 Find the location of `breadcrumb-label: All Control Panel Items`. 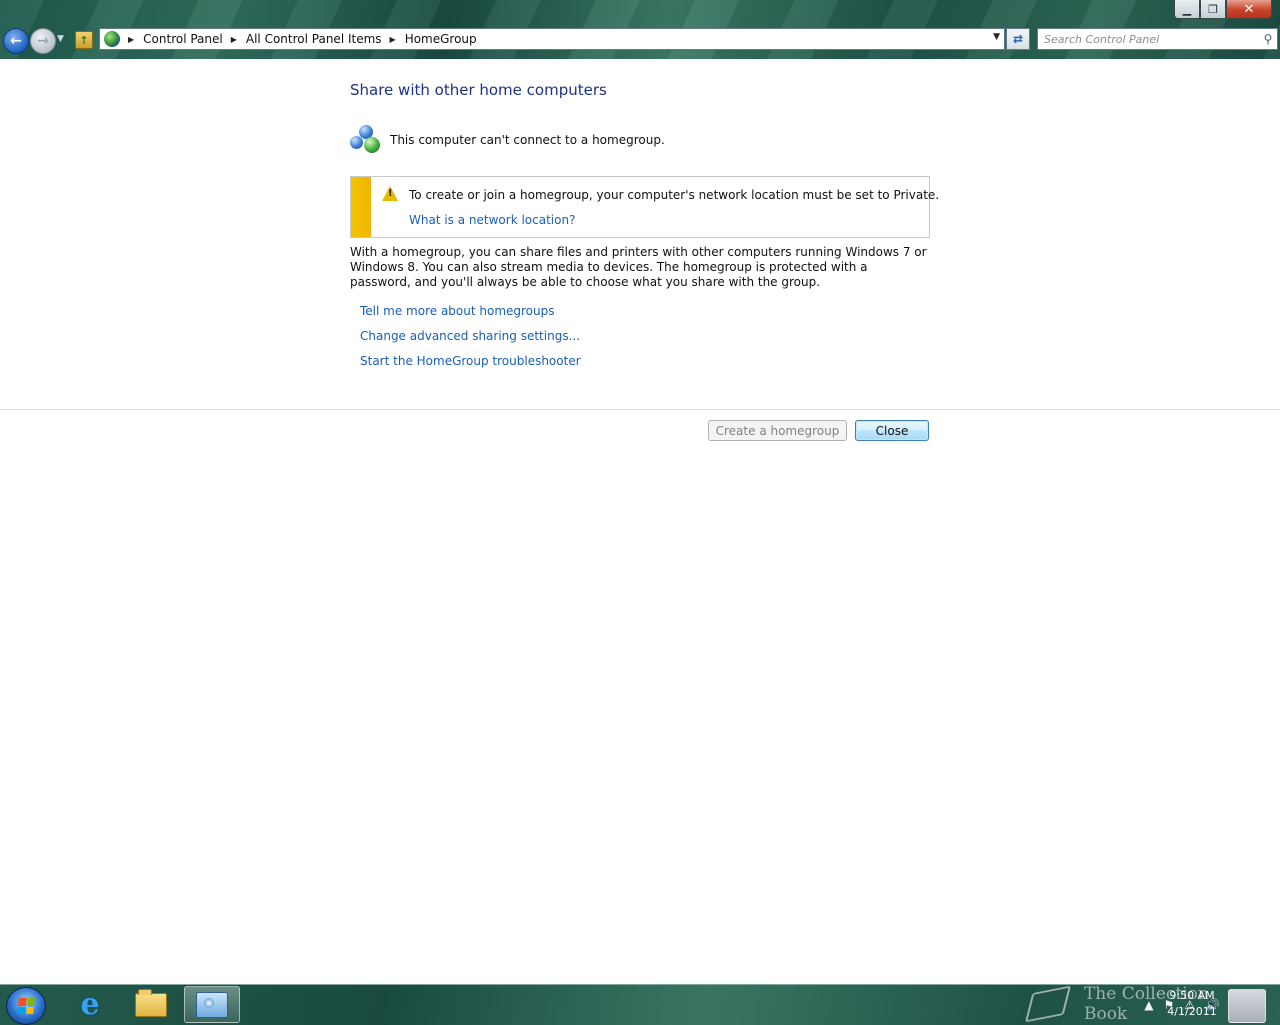

breadcrumb-label: All Control Panel Items is located at coordinates (314, 39).